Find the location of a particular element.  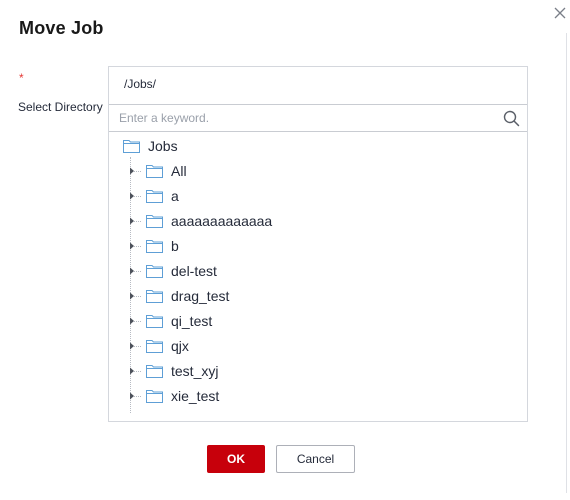

search-input is located at coordinates (299, 118).